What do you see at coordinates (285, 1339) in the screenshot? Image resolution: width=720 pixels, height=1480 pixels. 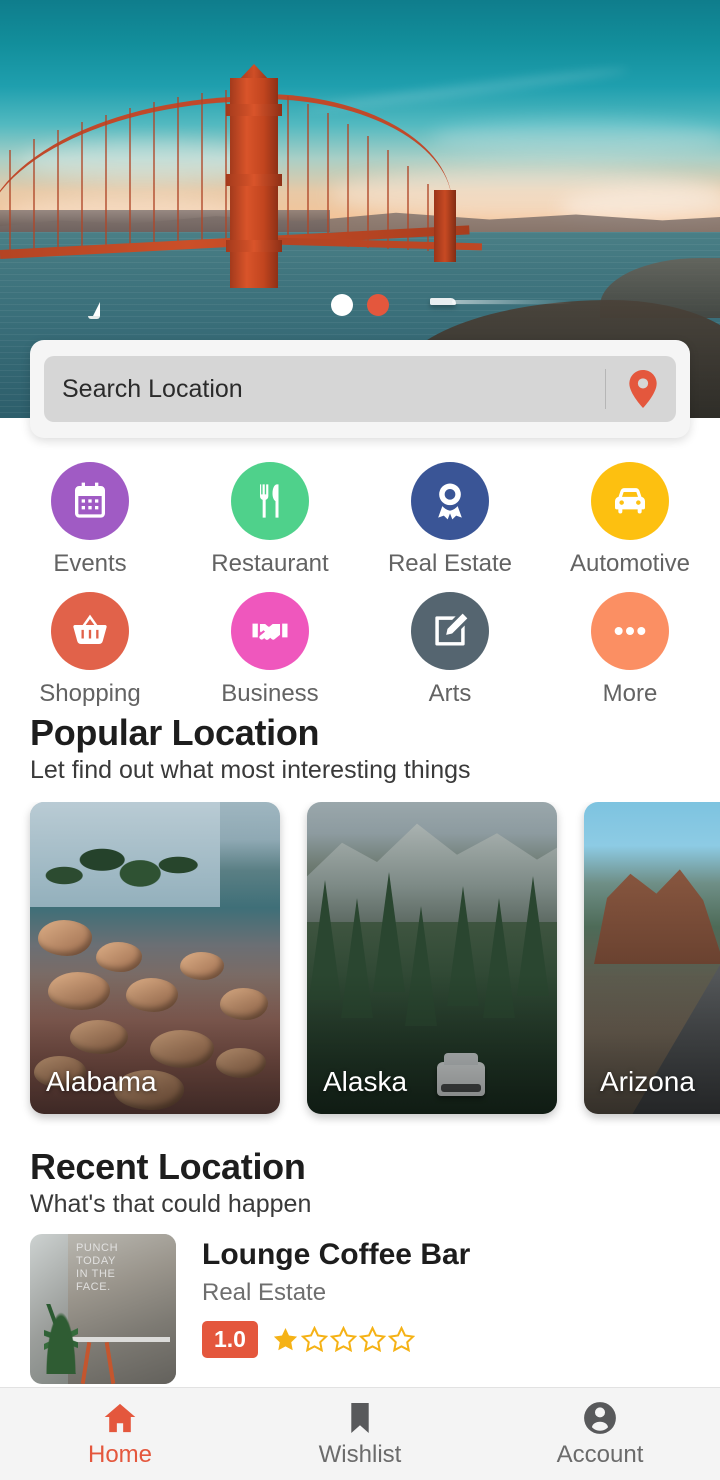 I see `star-filled-icon` at bounding box center [285, 1339].